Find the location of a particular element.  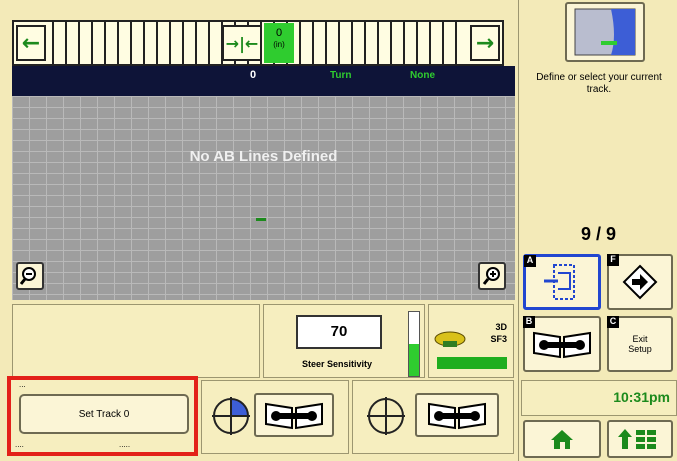

softkey-a-track-select: A is located at coordinates (562, 282).